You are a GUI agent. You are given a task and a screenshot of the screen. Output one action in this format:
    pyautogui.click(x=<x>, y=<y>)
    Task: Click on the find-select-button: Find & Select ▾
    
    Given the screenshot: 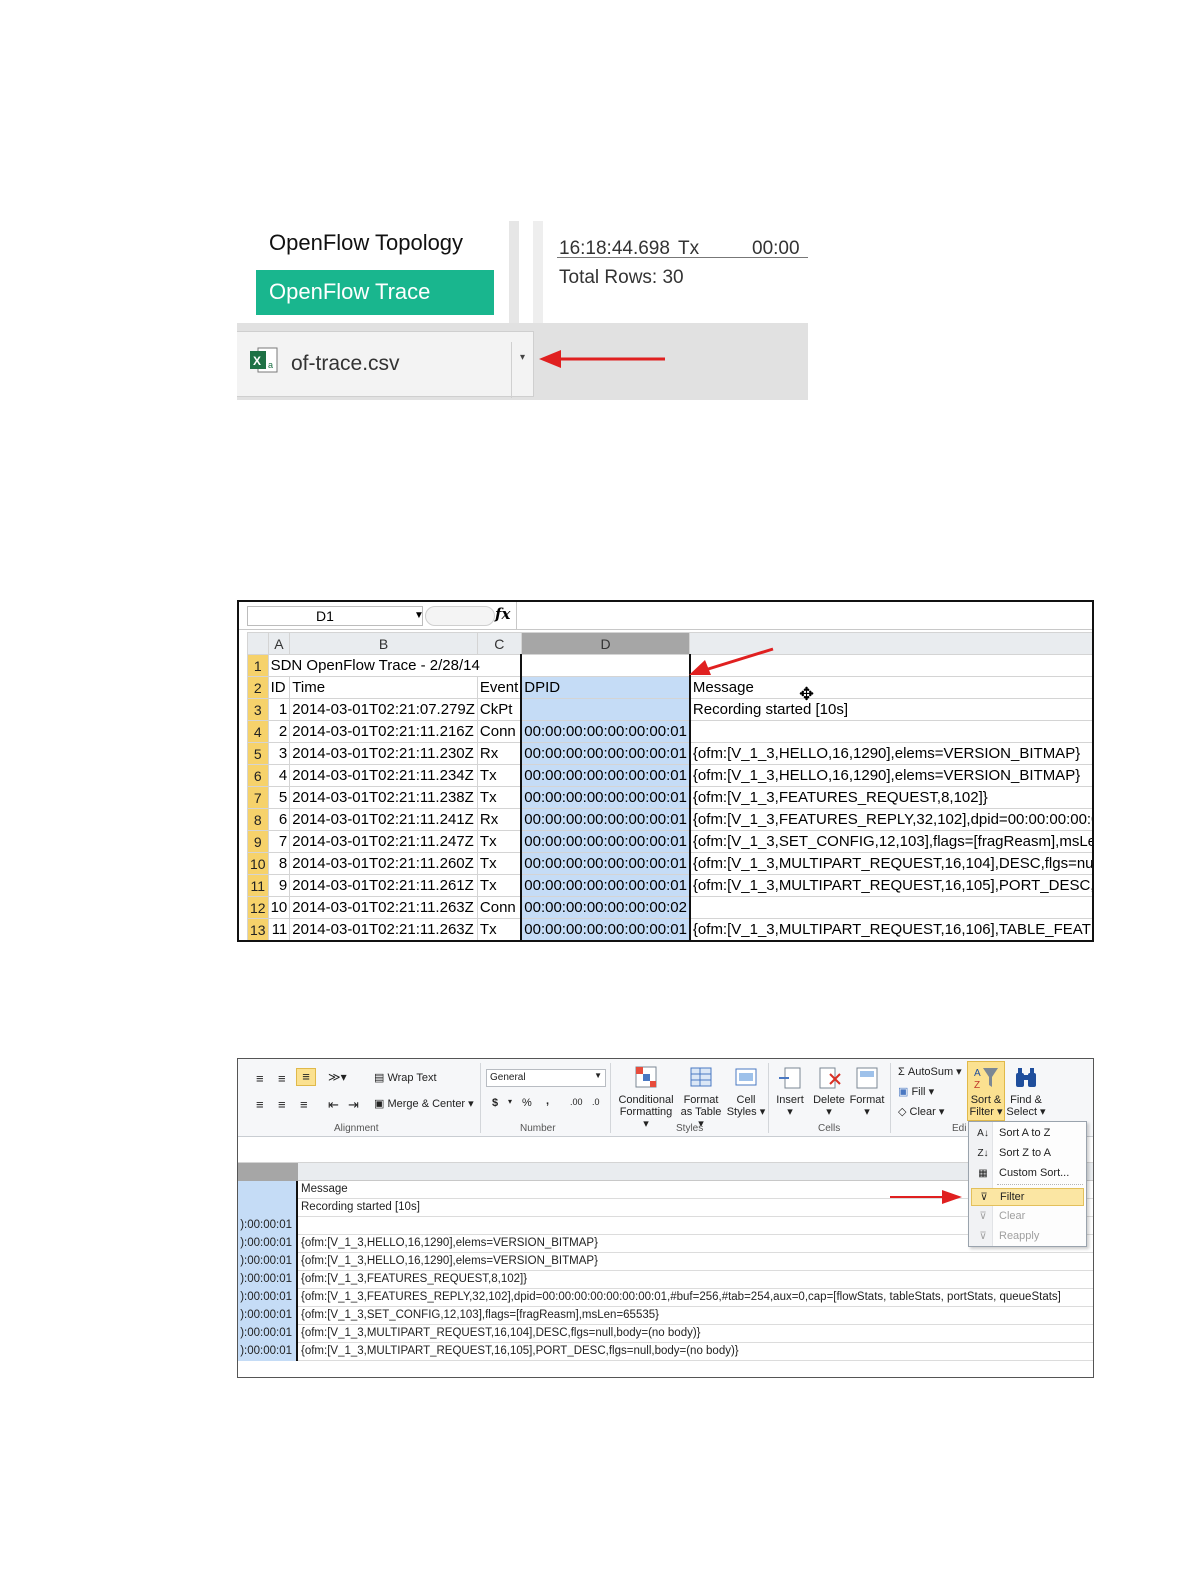 What is the action you would take?
    pyautogui.click(x=1026, y=1091)
    